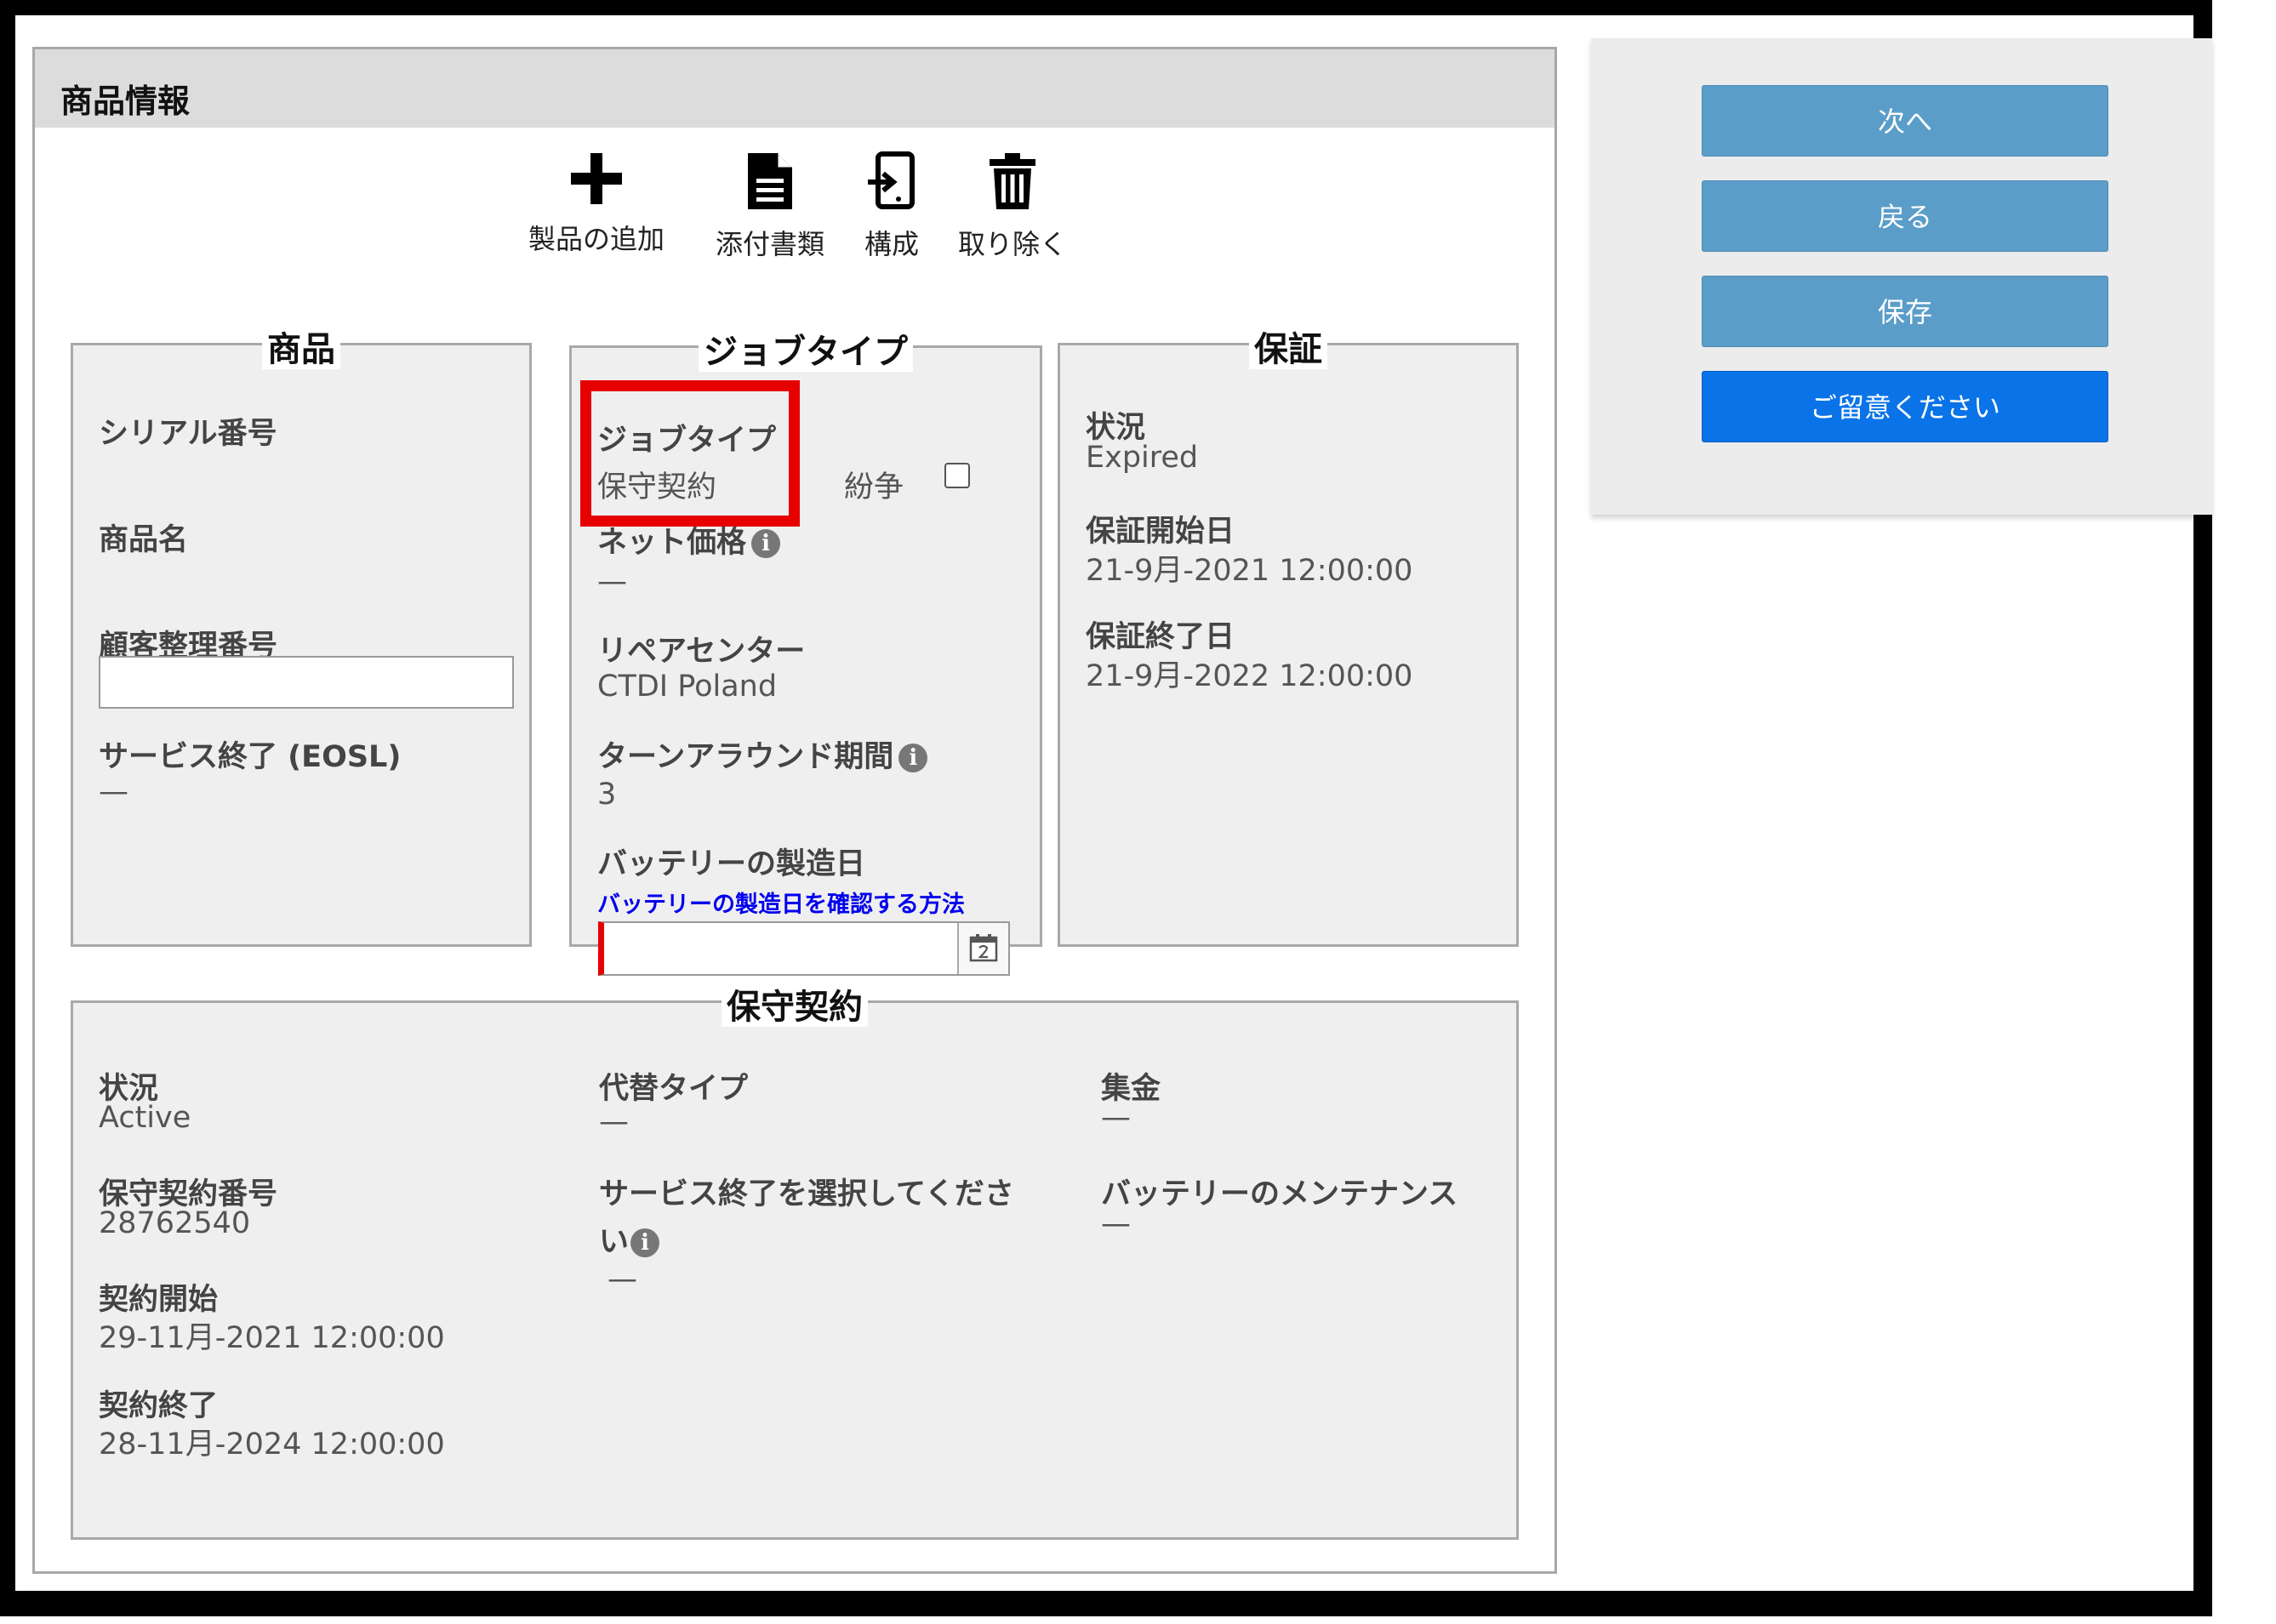 The width and height of the screenshot is (2276, 1624). Describe the element at coordinates (1905, 406) in the screenshot. I see `attention-button: ご留意ください` at that location.